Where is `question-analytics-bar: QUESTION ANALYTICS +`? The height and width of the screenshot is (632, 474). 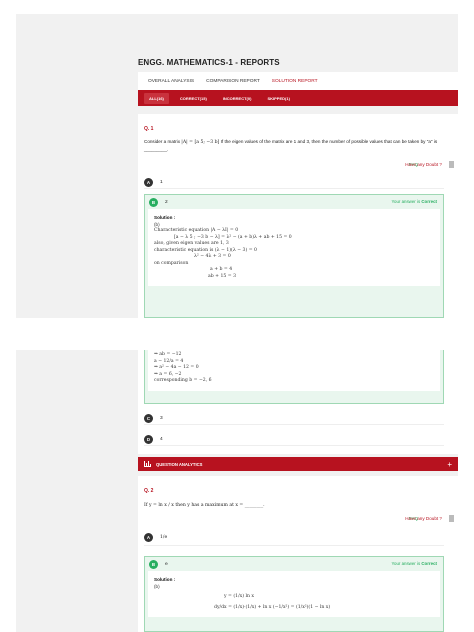
question-analytics-bar: QUESTION ANALYTICS + is located at coordinates (298, 464).